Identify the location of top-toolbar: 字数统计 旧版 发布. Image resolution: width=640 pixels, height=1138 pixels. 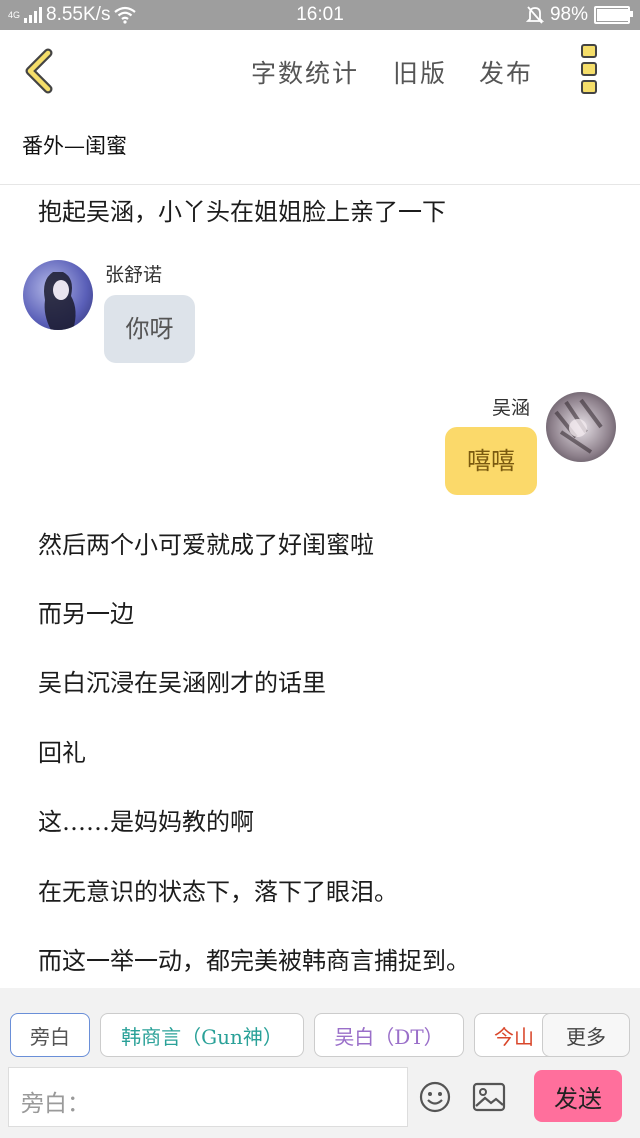
(320, 70).